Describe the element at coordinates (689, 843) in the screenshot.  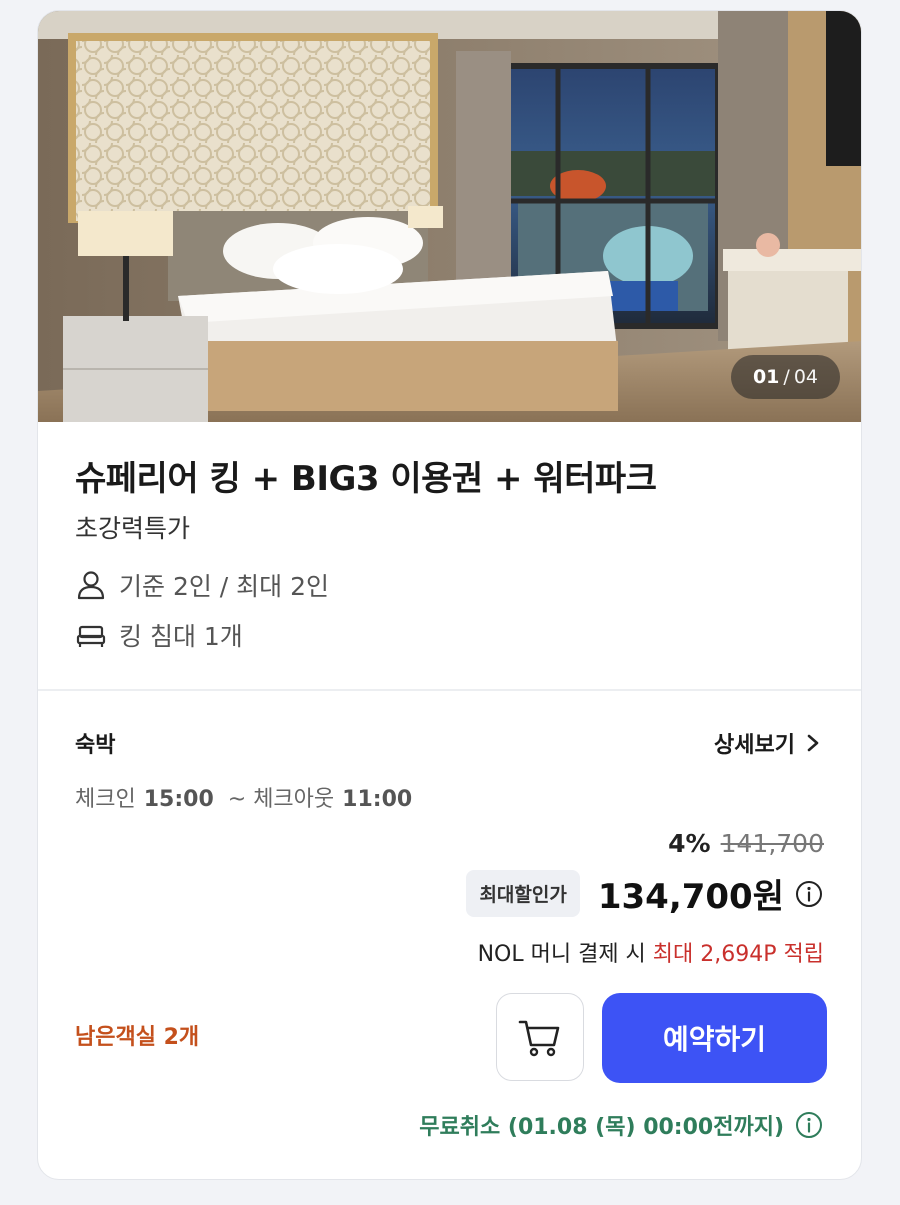
I see `discount-percent: 4%` at that location.